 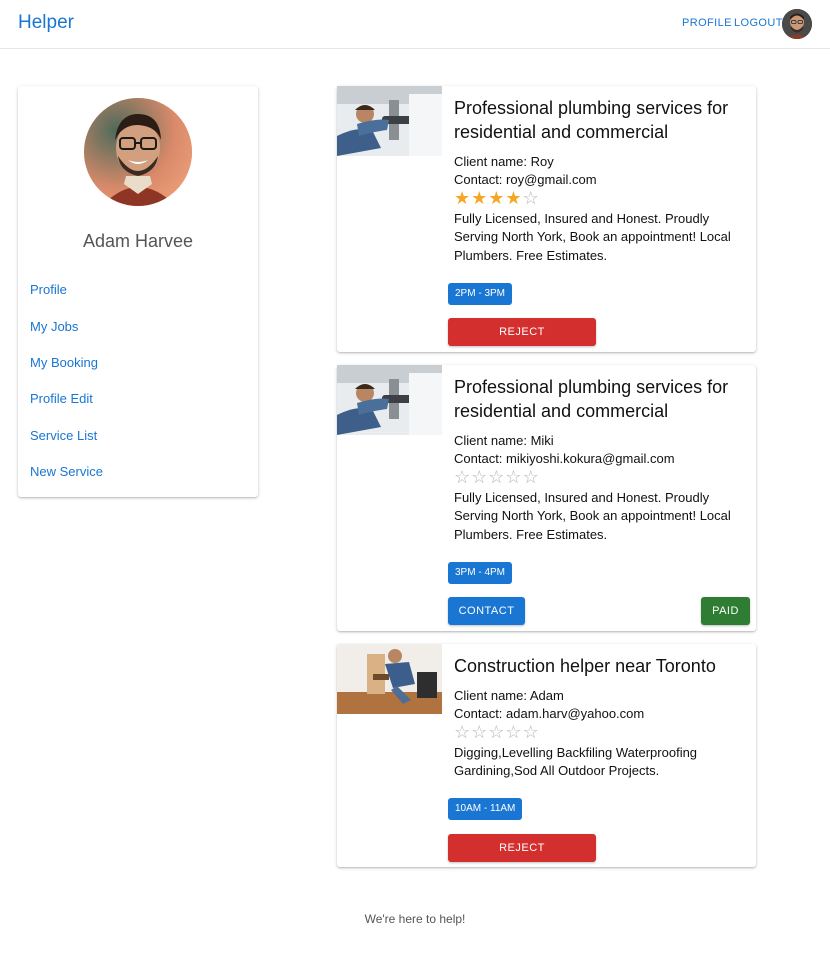 What do you see at coordinates (138, 241) in the screenshot?
I see `profile-name: Adam Harvee` at bounding box center [138, 241].